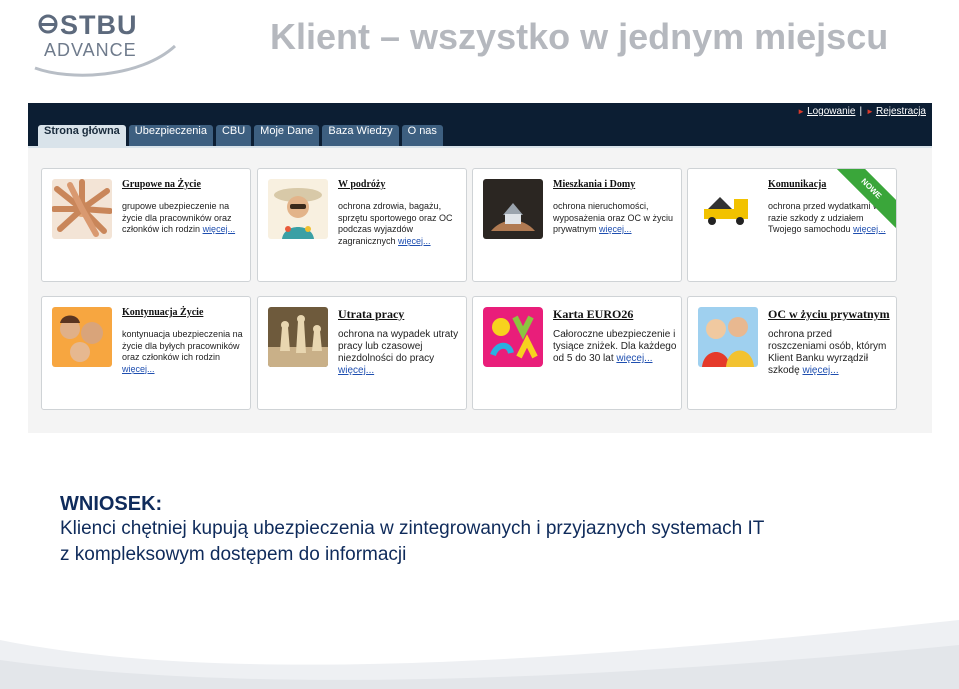 This screenshot has height=689, width=959. I want to click on register-link: Rejestracja, so click(901, 111).